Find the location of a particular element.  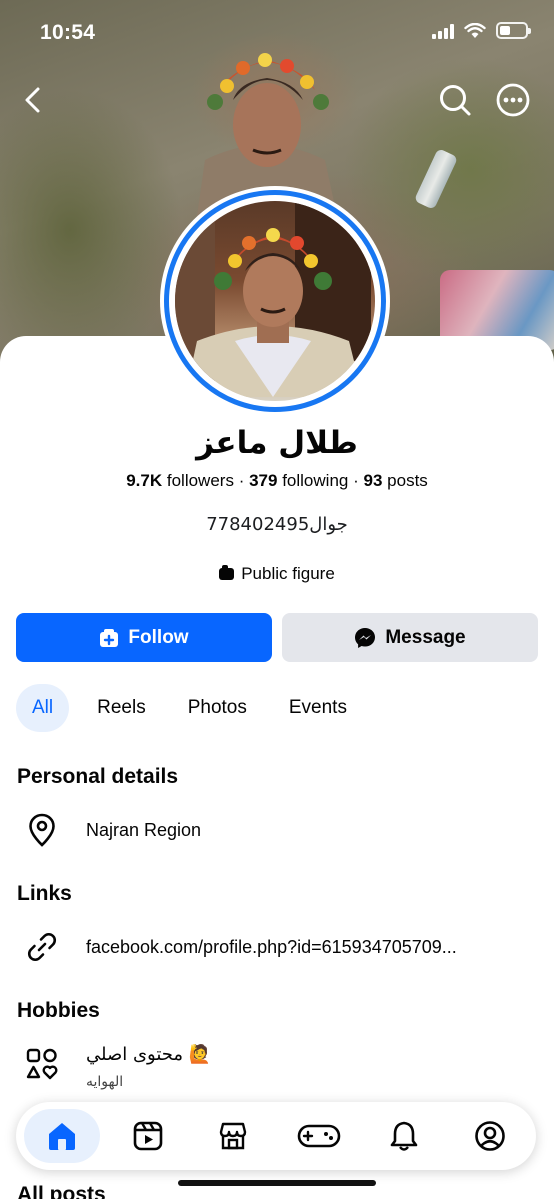

wifi-icon is located at coordinates (475, 30).